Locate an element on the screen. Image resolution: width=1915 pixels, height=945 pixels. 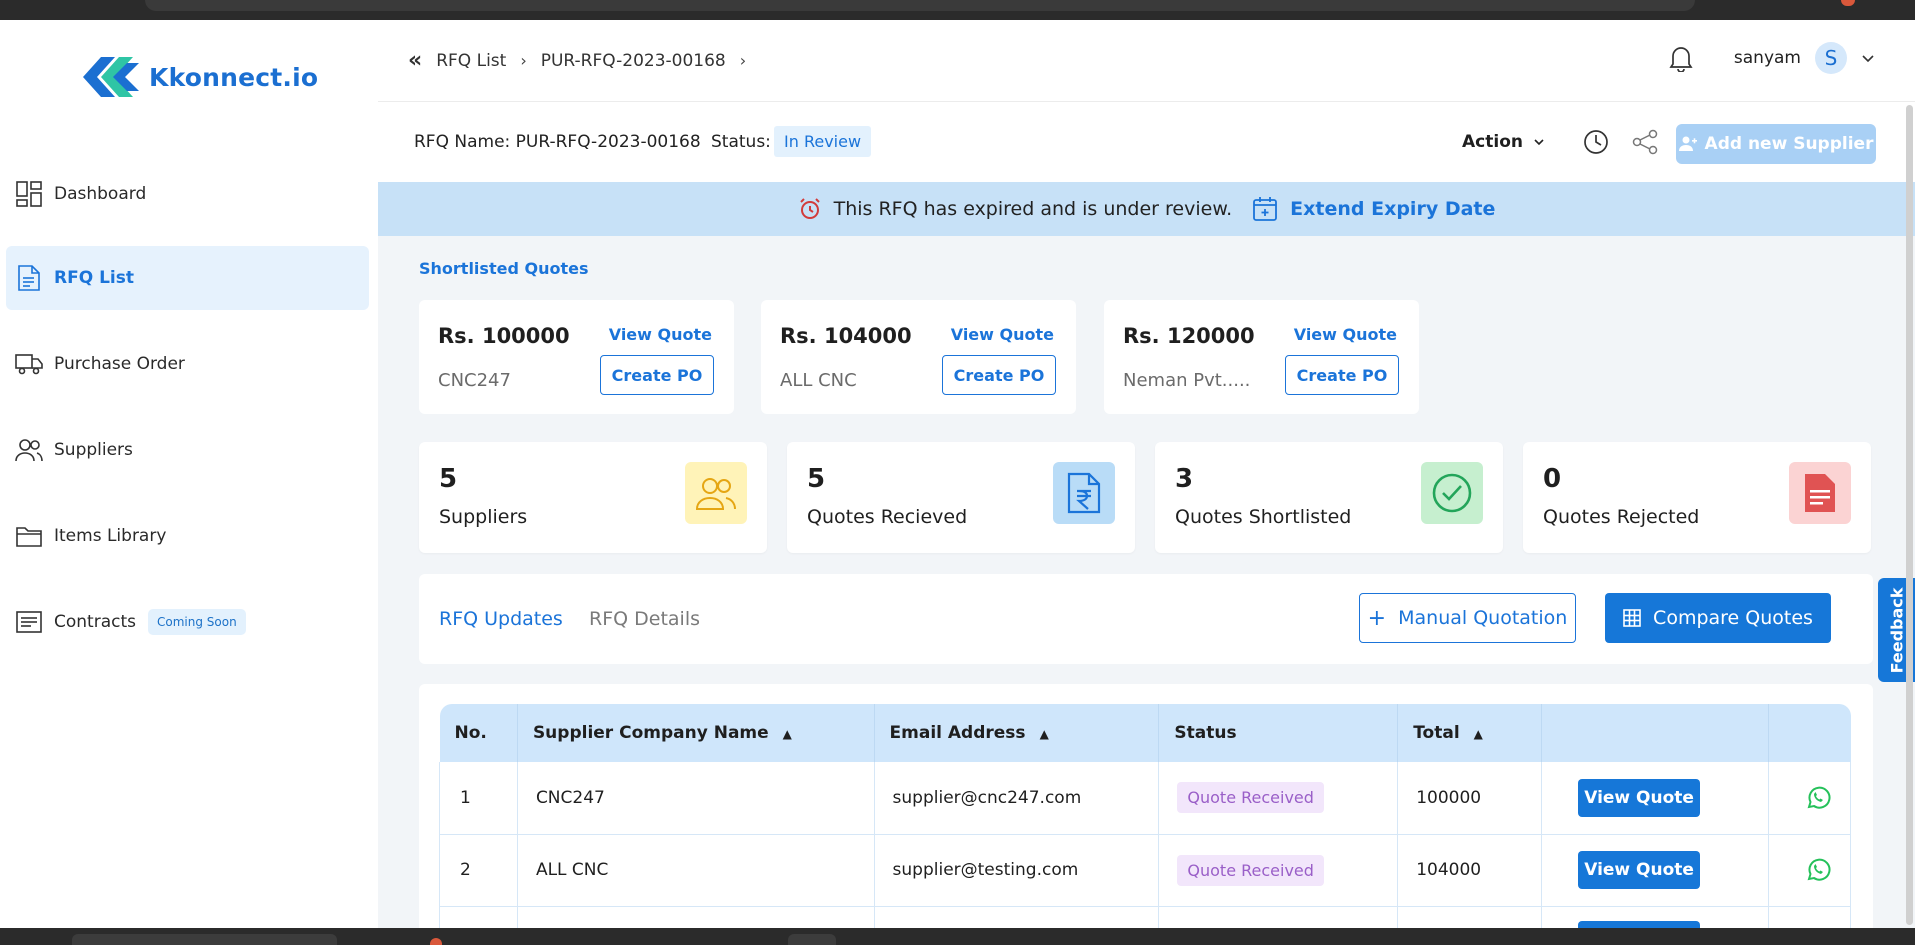
compare-quotes-button: Compare Quotes is located at coordinates (1718, 618).